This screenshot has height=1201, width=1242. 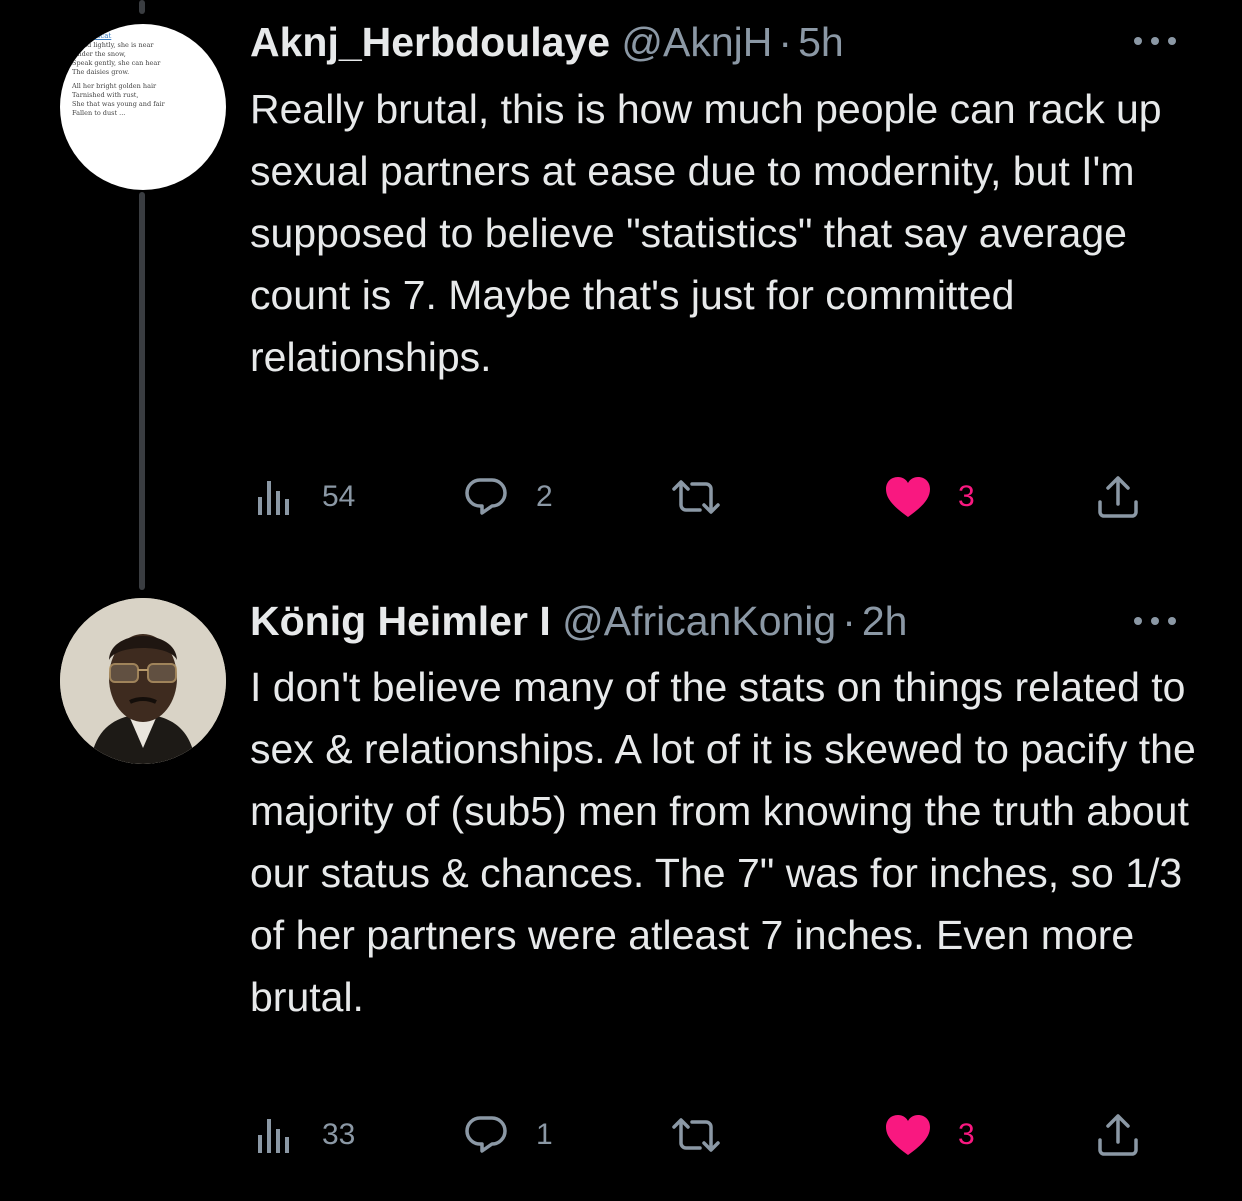 What do you see at coordinates (885, 621) in the screenshot?
I see `timestamp: 2h` at bounding box center [885, 621].